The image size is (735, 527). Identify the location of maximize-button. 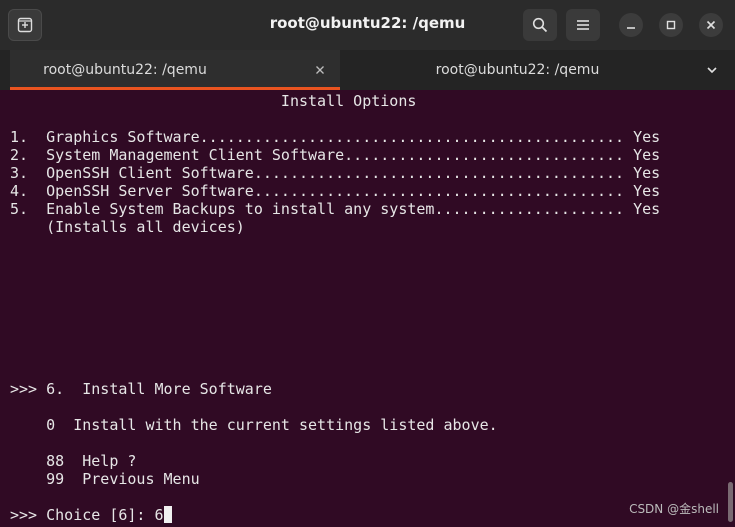
(671, 25).